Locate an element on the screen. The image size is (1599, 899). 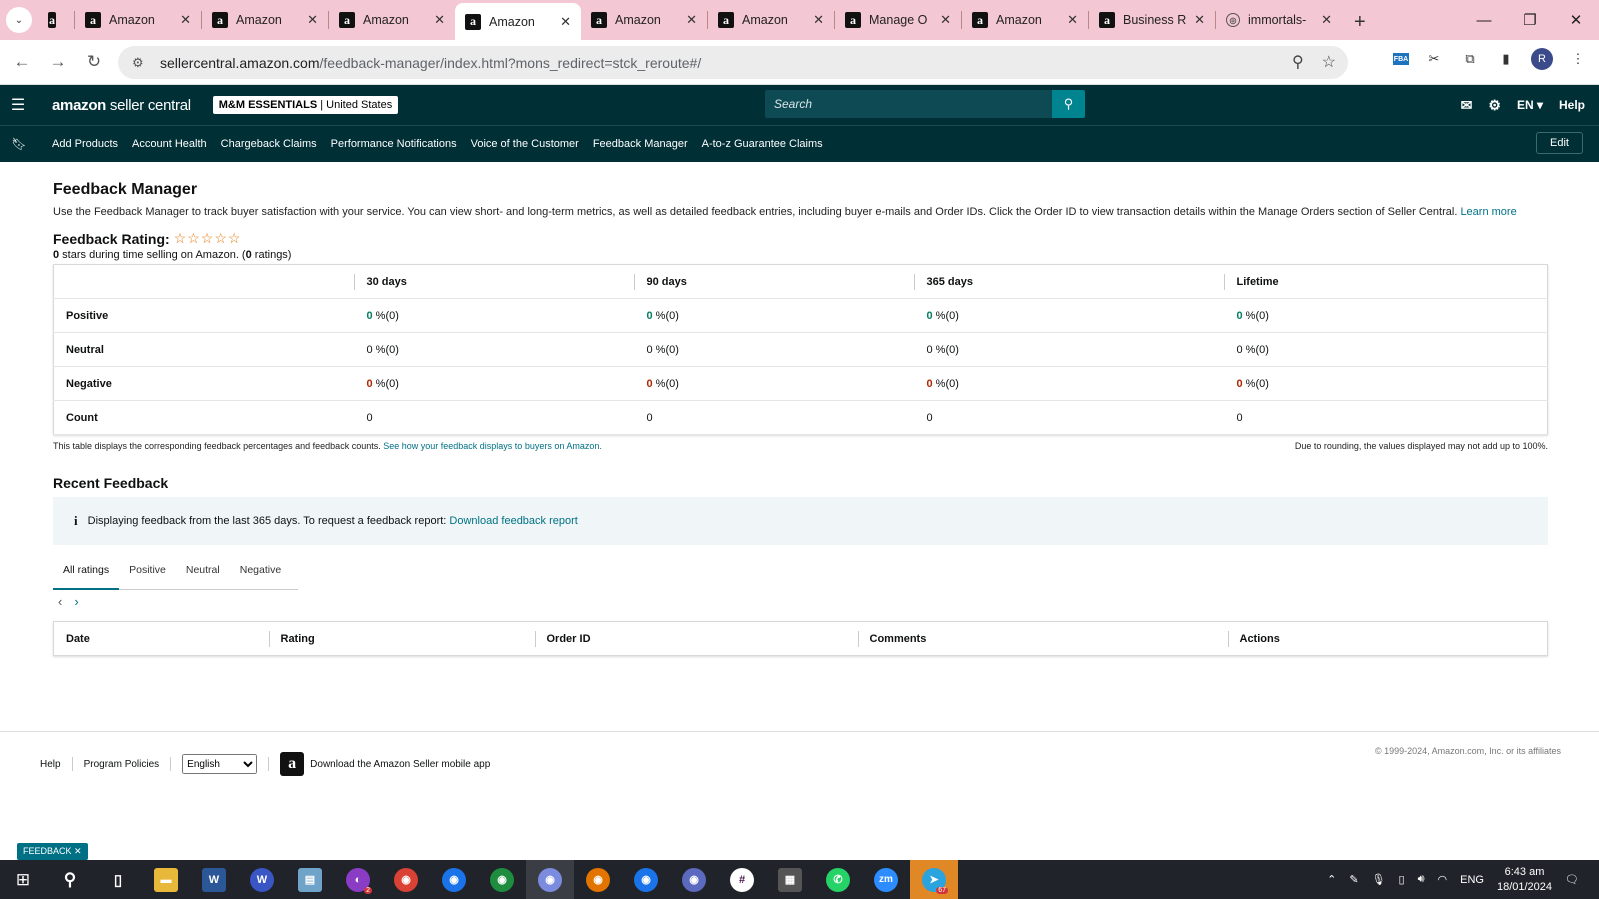
nav-performance-notifications: Performance Notifications is located at coordinates (394, 144).